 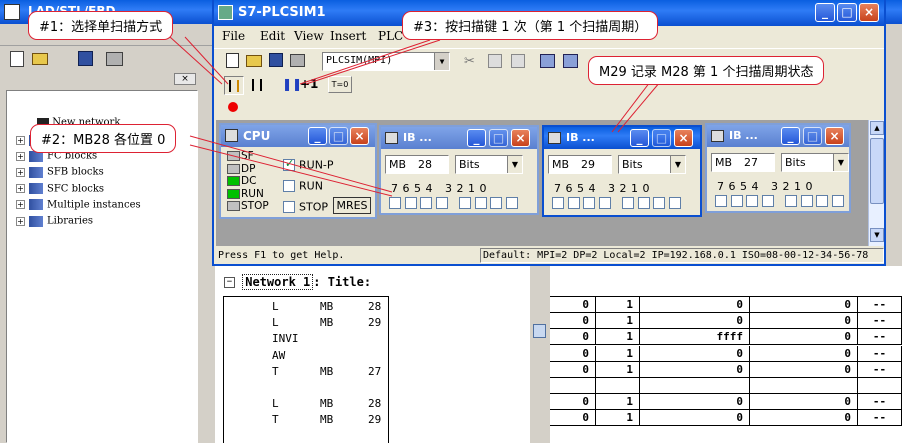 What do you see at coordinates (291, 170) in the screenshot?
I see `leader-line-2b` at bounding box center [291, 170].